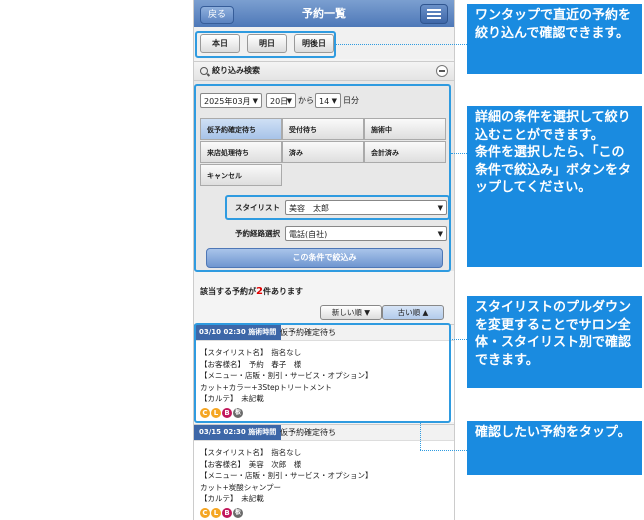 The image size is (644, 520). Describe the element at coordinates (324, 71) in the screenshot. I see `filter-header: 絞り込み検索` at that location.